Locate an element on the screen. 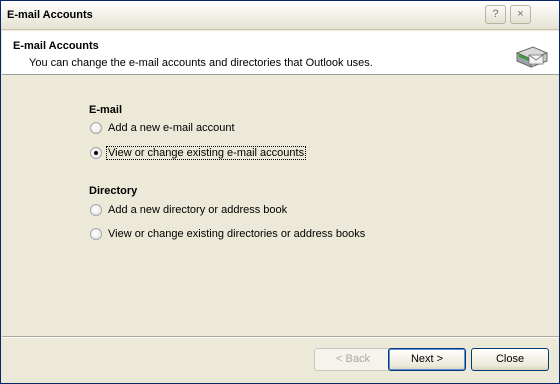 This screenshot has height=384, width=560. radio-view-change-email-accounts: View or change existing e-mail accounts is located at coordinates (198, 153).